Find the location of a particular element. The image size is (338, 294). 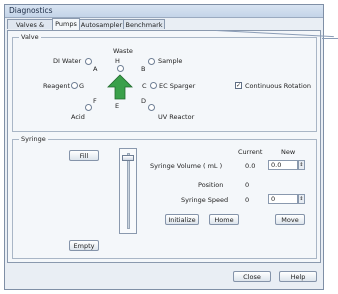

port-label-sample: Sample is located at coordinates (170, 61).